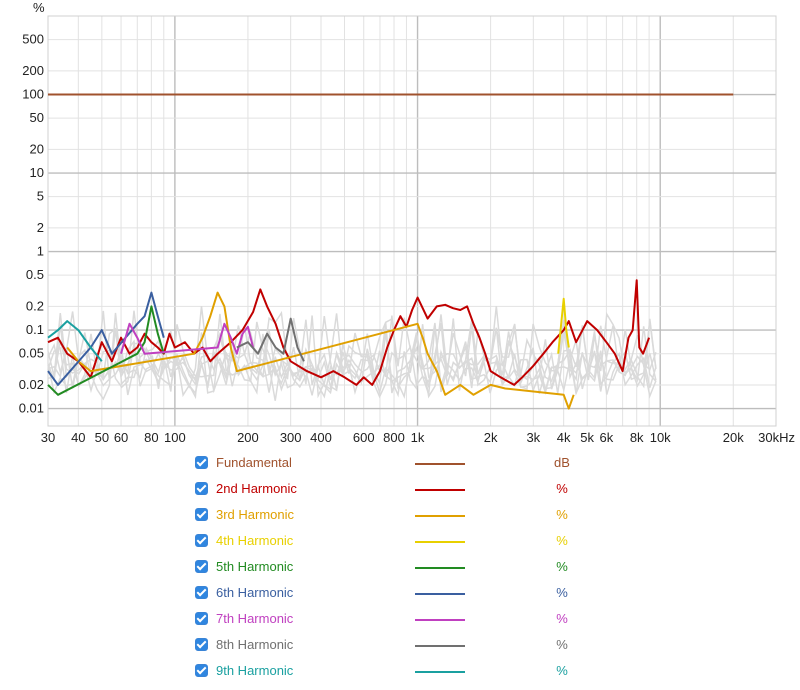 This screenshot has height=690, width=800. What do you see at coordinates (607, 437) in the screenshot?
I see `x-tick-label: 6k` at bounding box center [607, 437].